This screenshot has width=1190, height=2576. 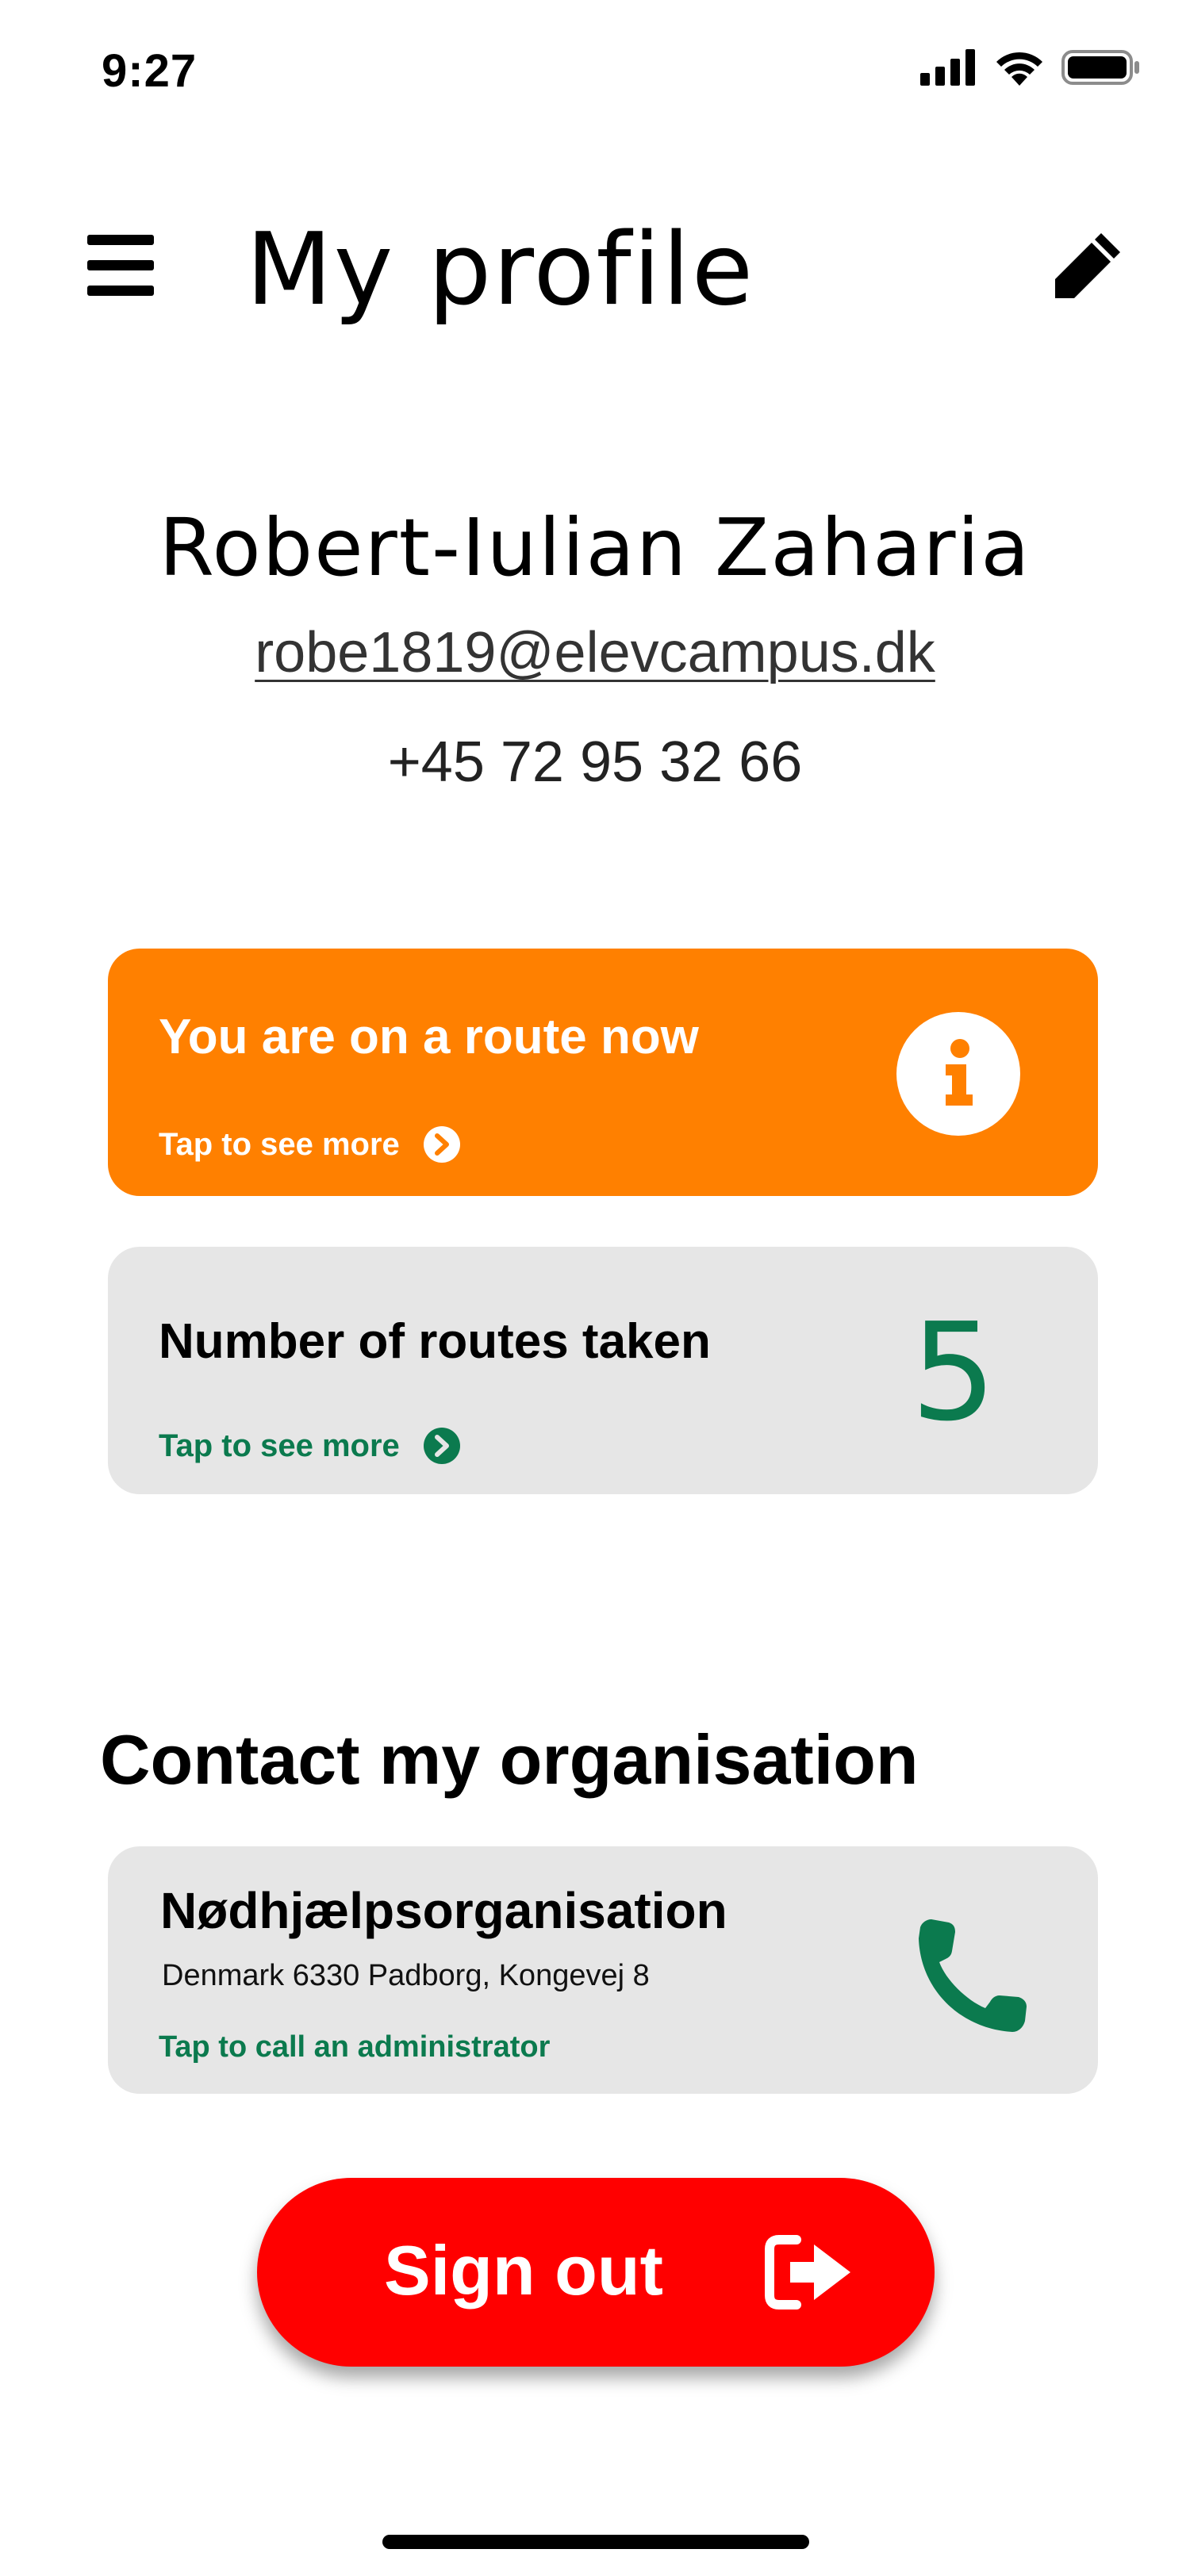 I want to click on status-time: 9:27, so click(x=150, y=71).